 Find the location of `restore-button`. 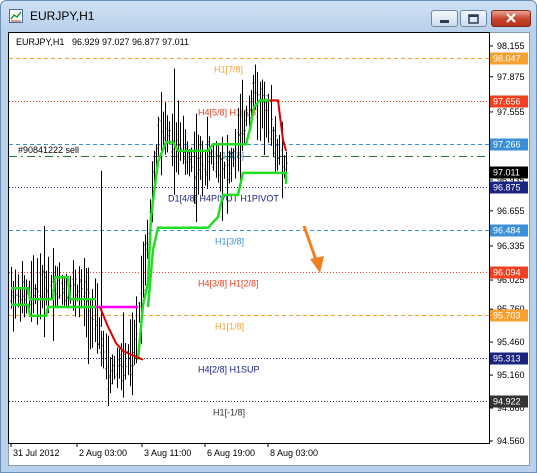

restore-button is located at coordinates (473, 18).